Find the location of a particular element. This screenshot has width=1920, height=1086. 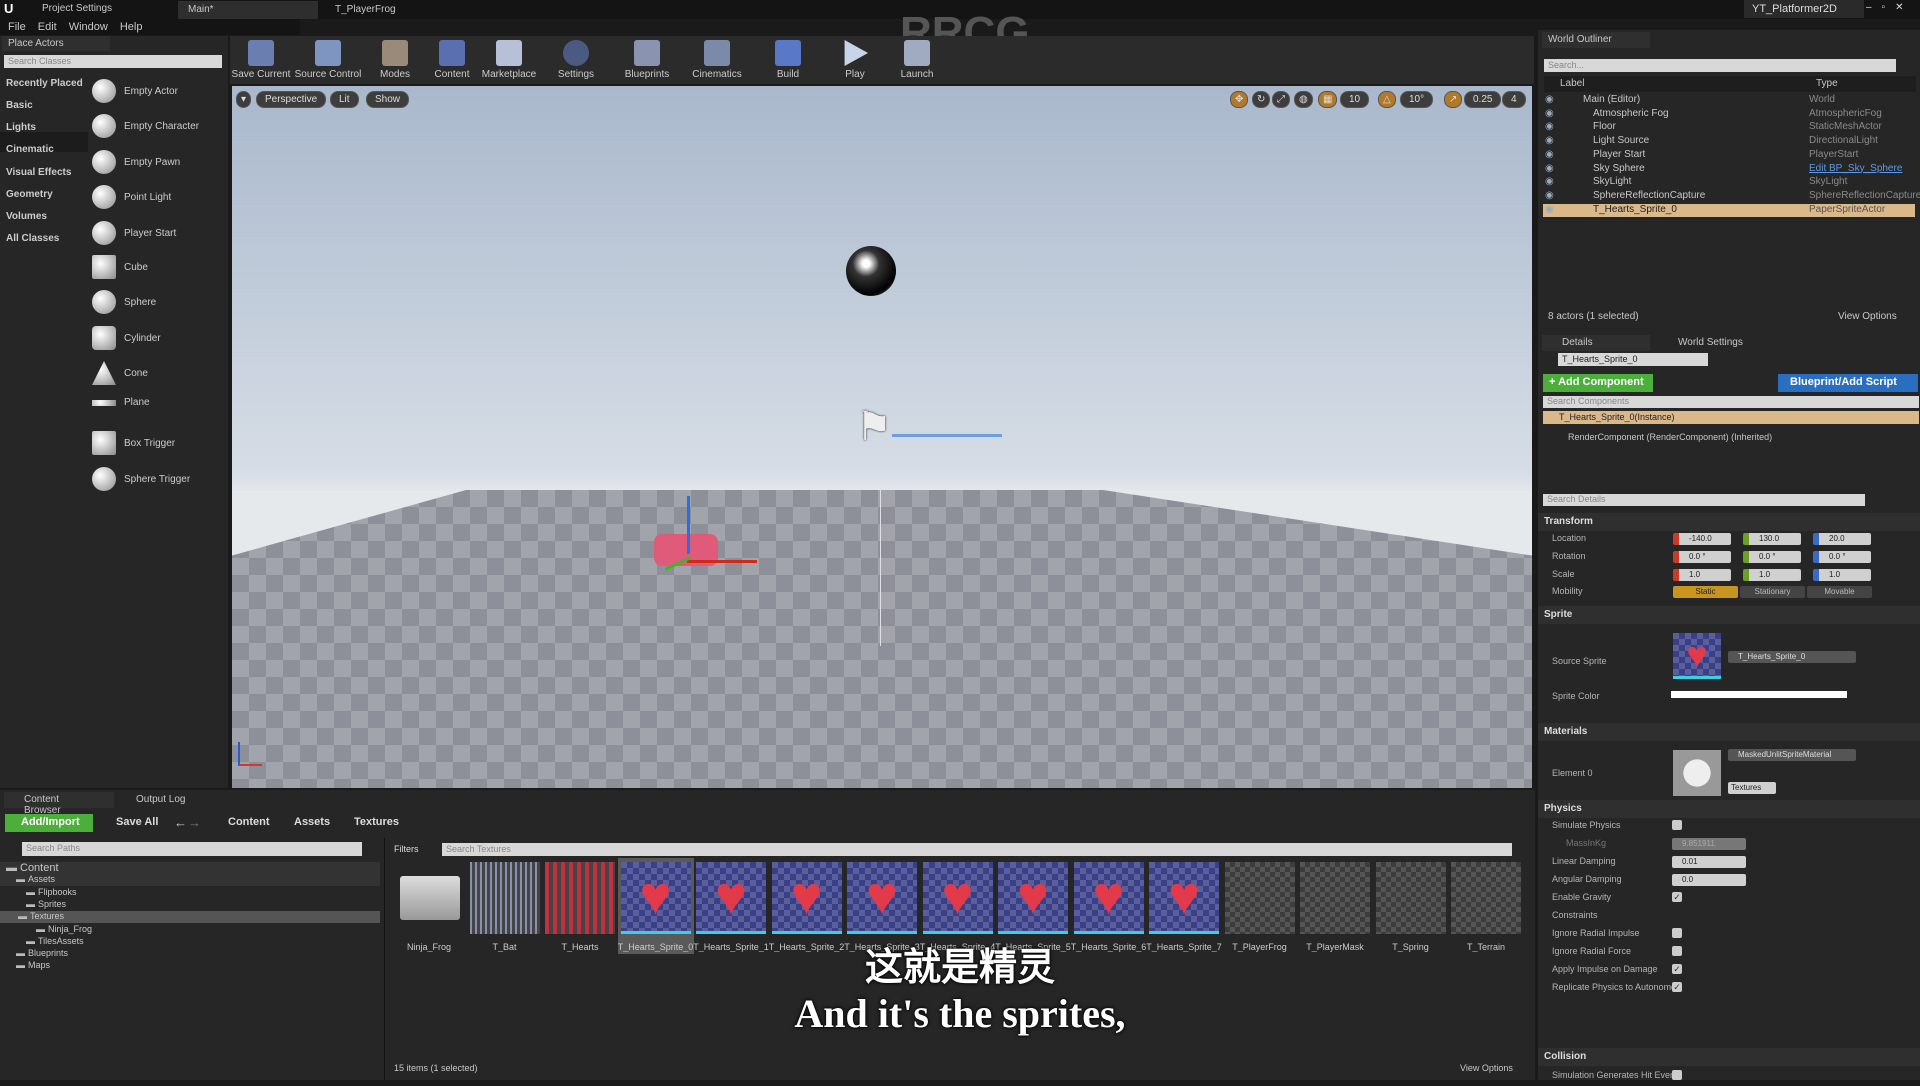

save-all-button: Save All is located at coordinates (129, 822).